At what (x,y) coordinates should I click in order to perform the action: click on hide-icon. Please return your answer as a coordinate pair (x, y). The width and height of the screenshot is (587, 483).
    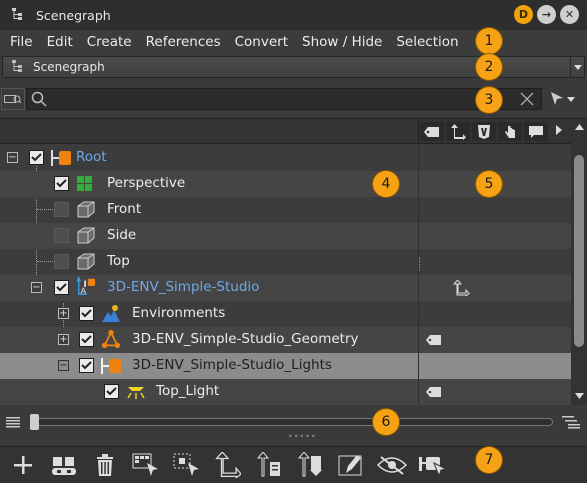
    Looking at the image, I should click on (392, 465).